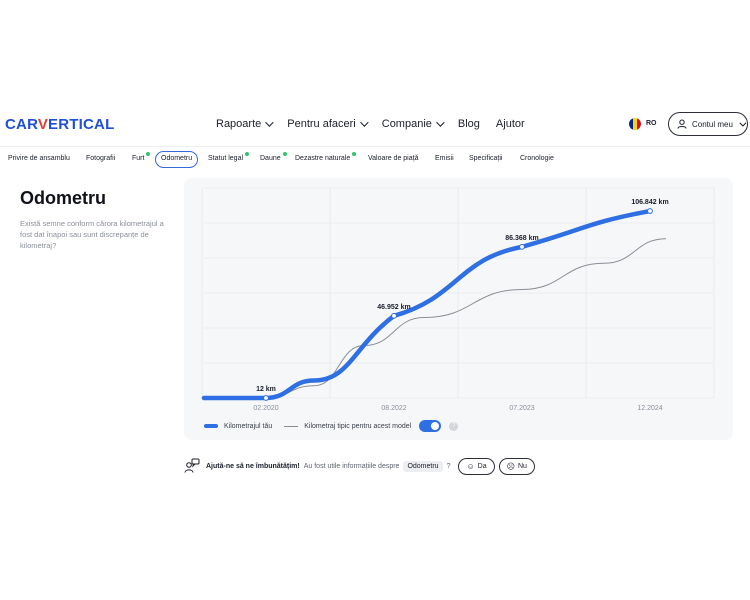  What do you see at coordinates (358, 426) in the screenshot?
I see `legend-label-typical-mileage: Kilometraj tipic pentru acest model` at bounding box center [358, 426].